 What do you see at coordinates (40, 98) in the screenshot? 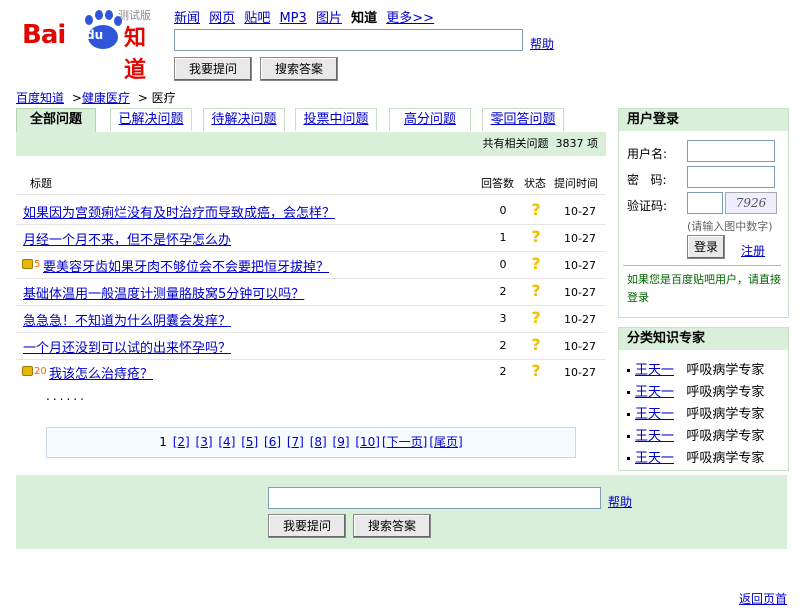
I see `breadcrumb-home: 百度知道` at bounding box center [40, 98].